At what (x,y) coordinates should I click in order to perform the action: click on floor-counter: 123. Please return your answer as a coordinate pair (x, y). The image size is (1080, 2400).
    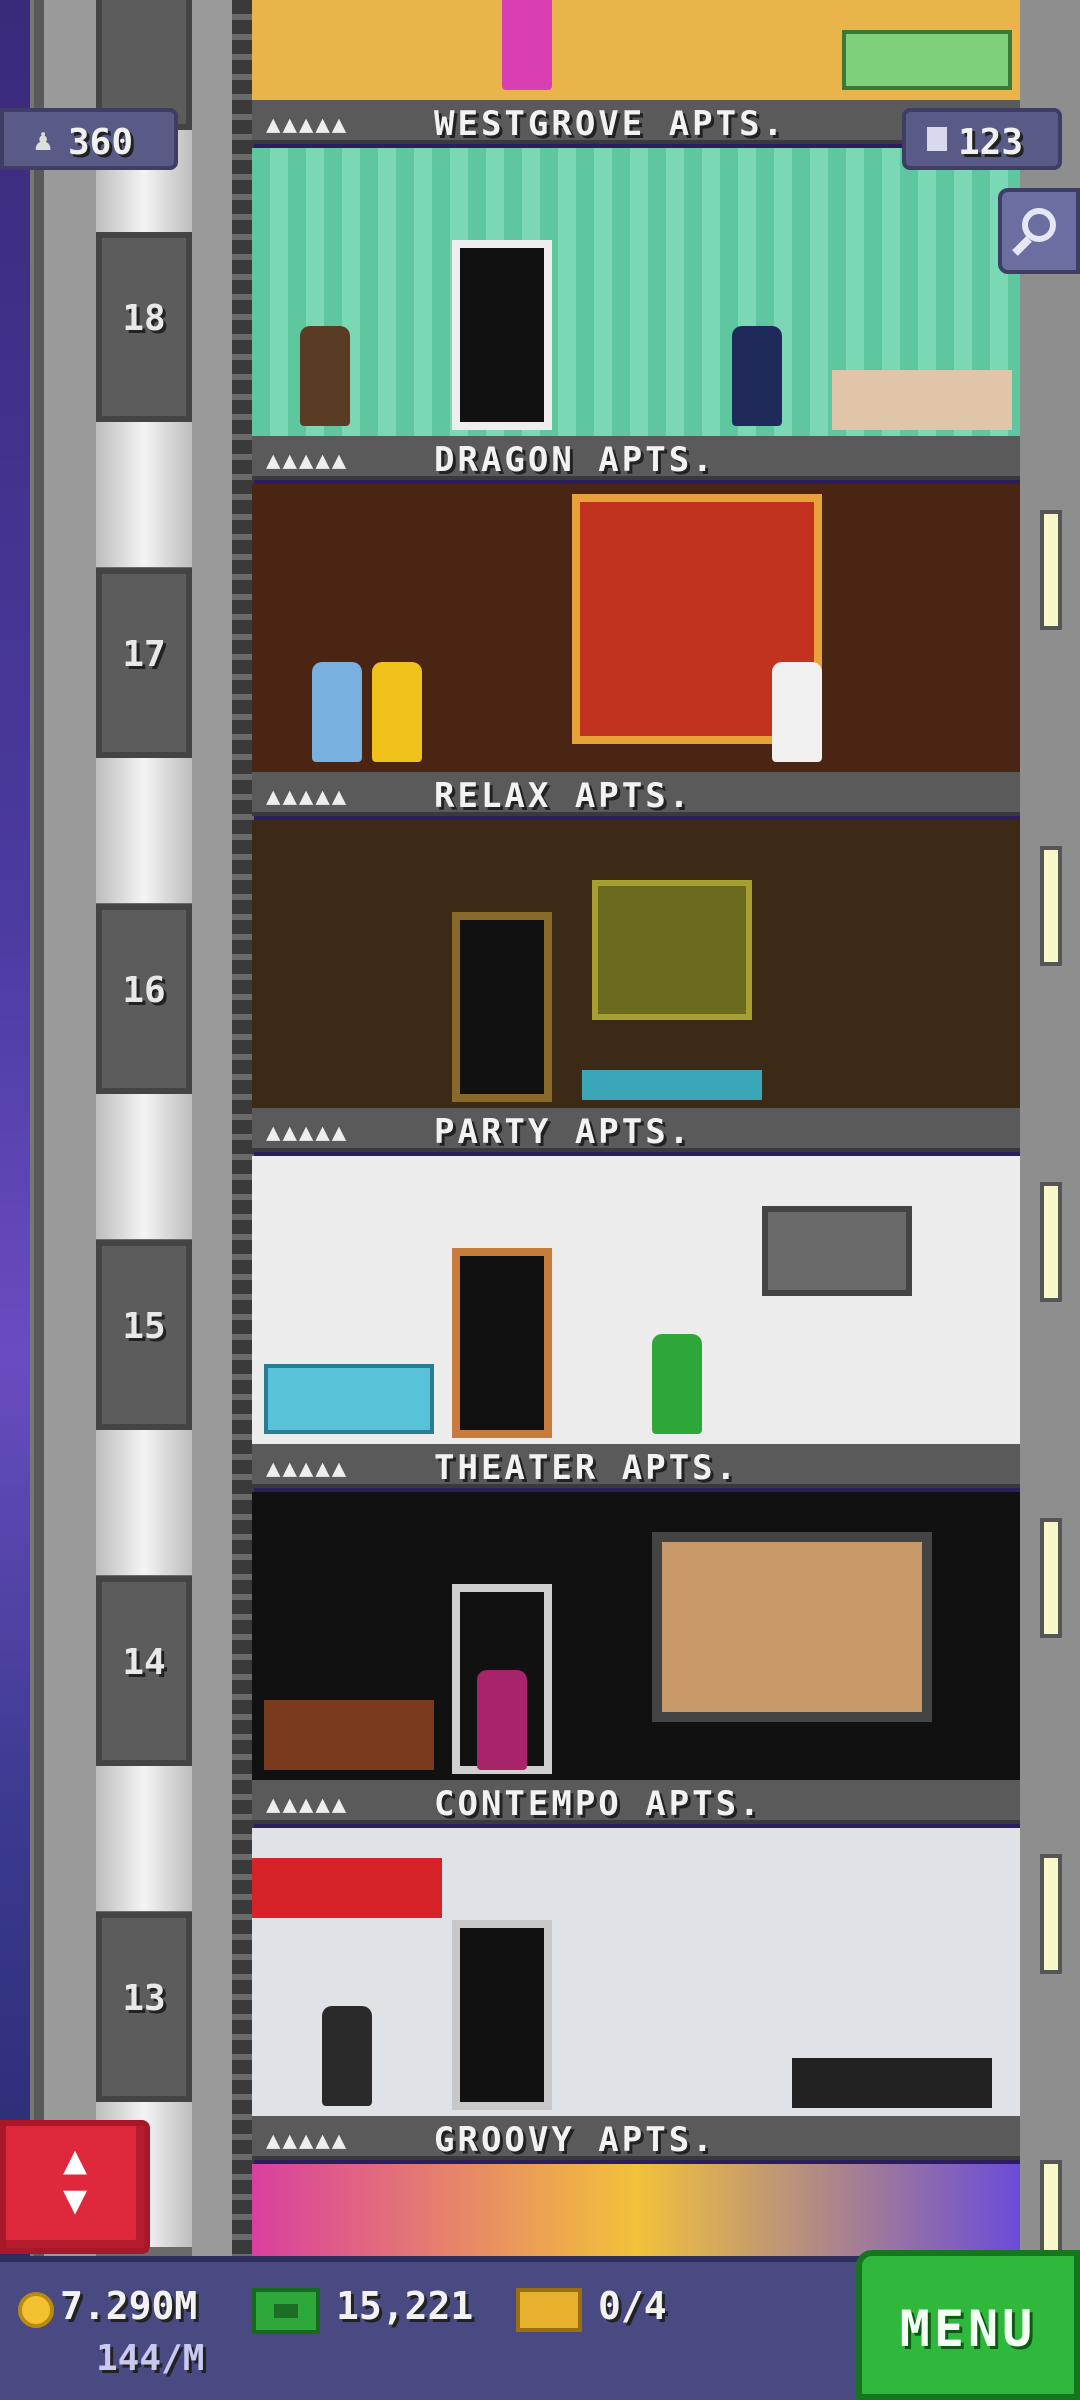
    Looking at the image, I should click on (982, 139).